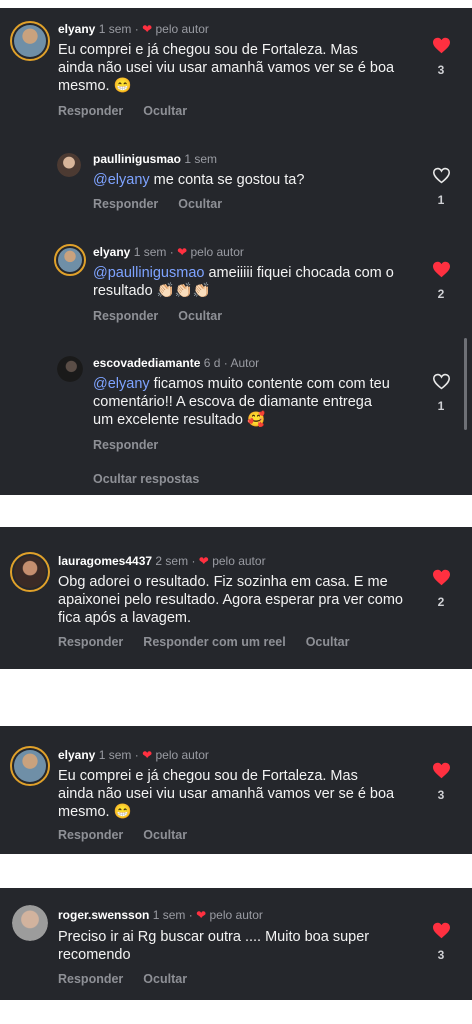  What do you see at coordinates (103, 915) in the screenshot?
I see `username: roger.swensson` at bounding box center [103, 915].